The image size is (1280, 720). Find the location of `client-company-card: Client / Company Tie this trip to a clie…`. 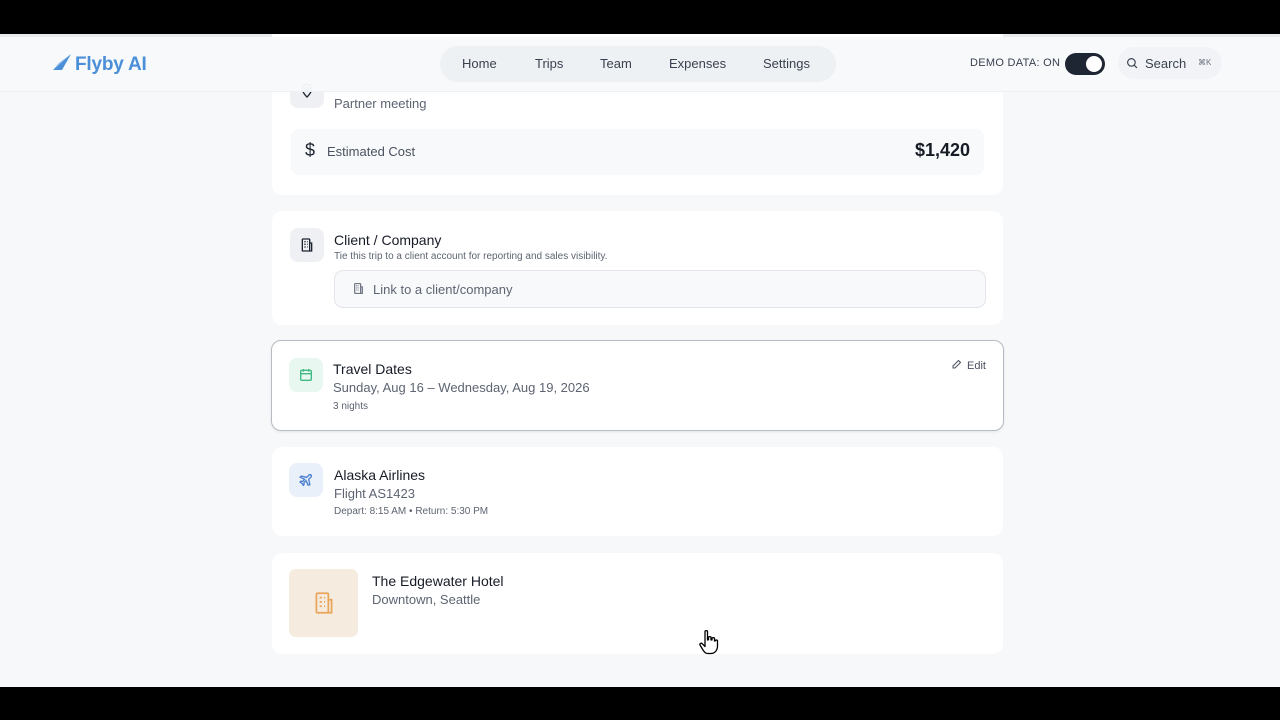

client-company-card: Client / Company Tie this trip to a clie… is located at coordinates (637, 268).